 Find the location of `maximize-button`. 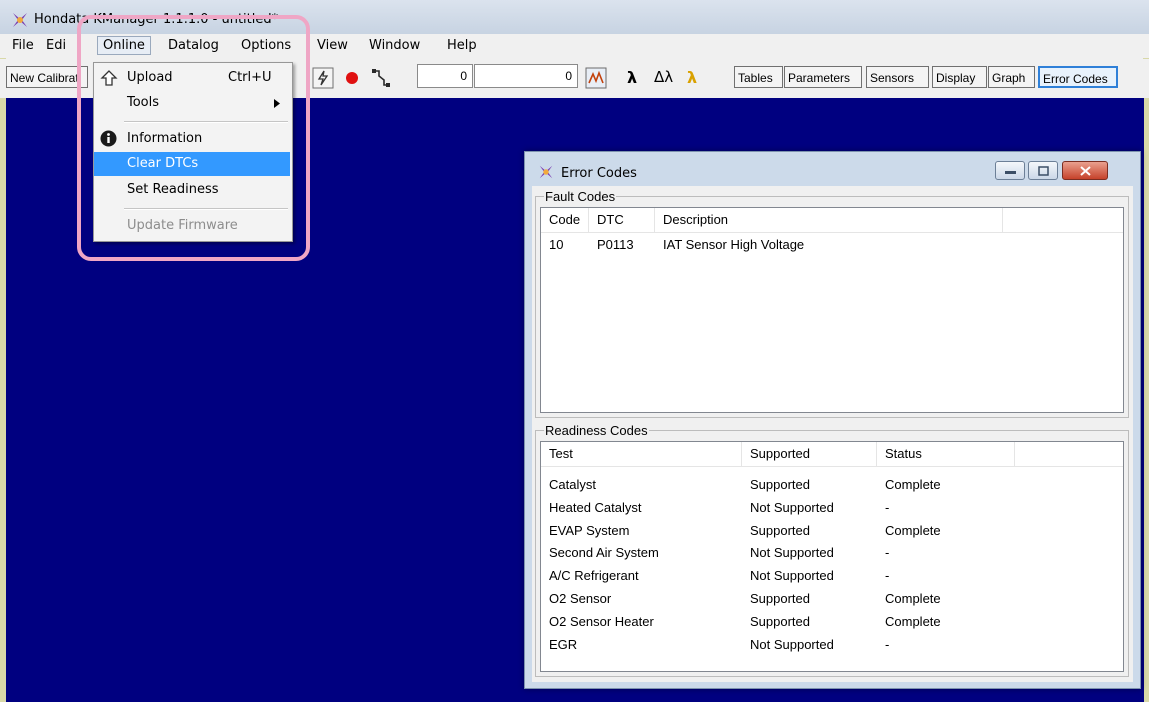

maximize-button is located at coordinates (1043, 170).